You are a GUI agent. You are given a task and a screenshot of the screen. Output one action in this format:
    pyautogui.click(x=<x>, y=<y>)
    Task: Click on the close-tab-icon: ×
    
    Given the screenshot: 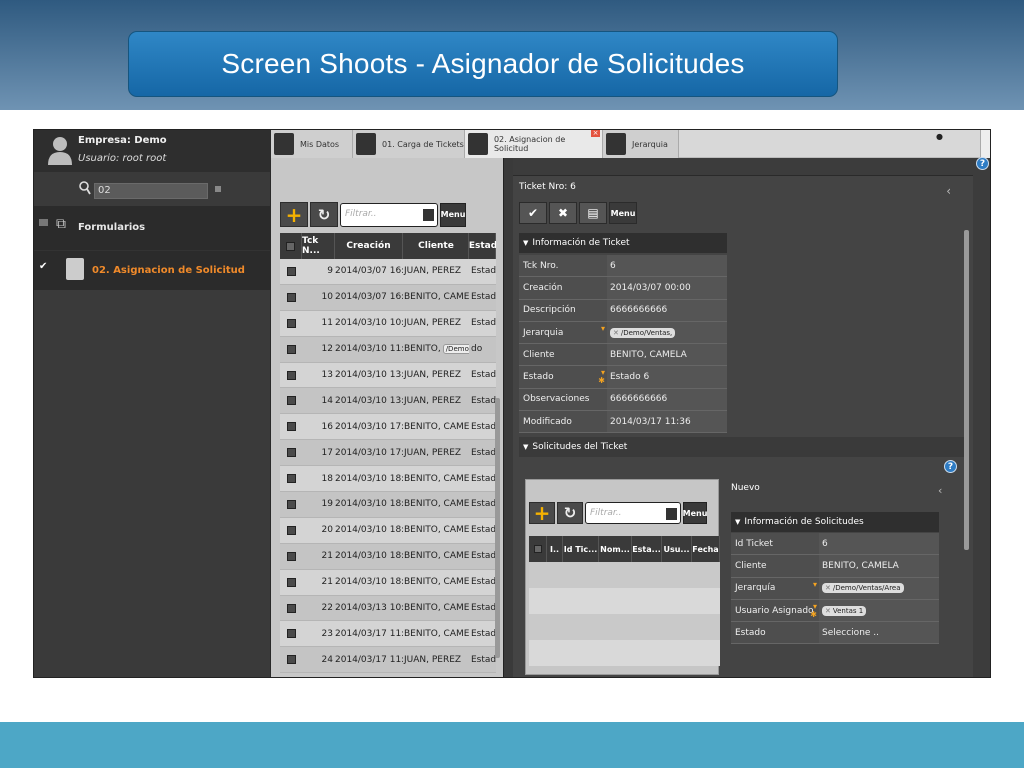 What is the action you would take?
    pyautogui.click(x=595, y=133)
    